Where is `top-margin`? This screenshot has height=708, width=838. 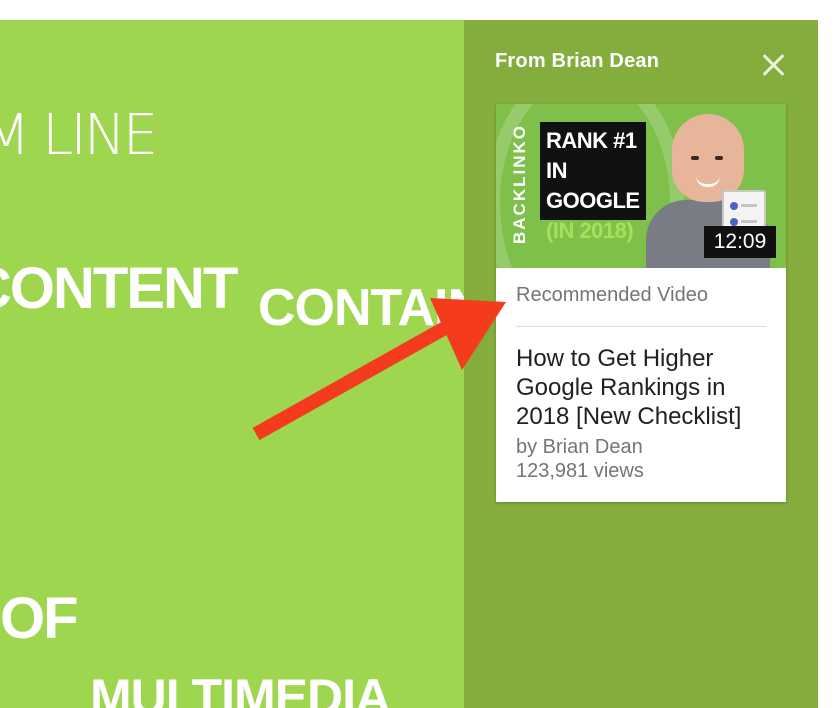
top-margin is located at coordinates (419, 10).